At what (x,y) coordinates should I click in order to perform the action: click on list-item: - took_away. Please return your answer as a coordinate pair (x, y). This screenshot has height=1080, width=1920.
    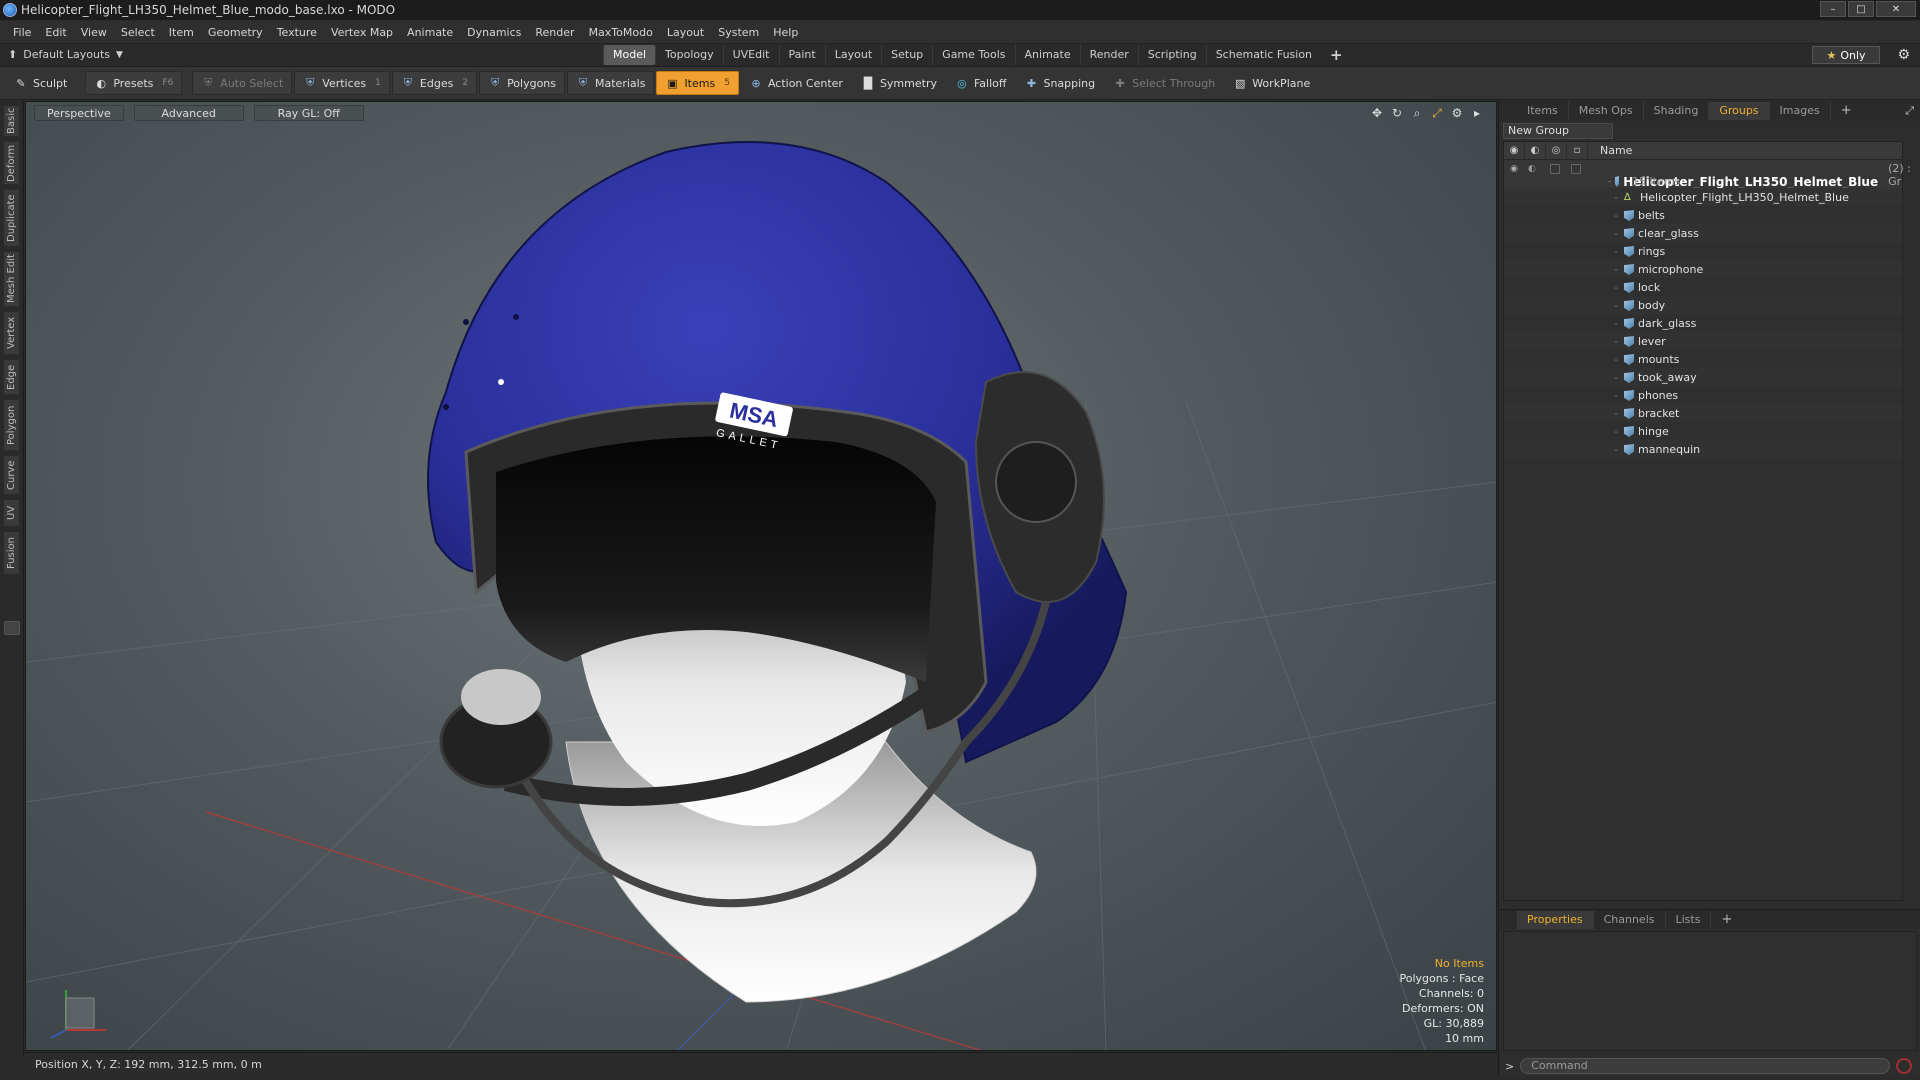
    Looking at the image, I should click on (1703, 377).